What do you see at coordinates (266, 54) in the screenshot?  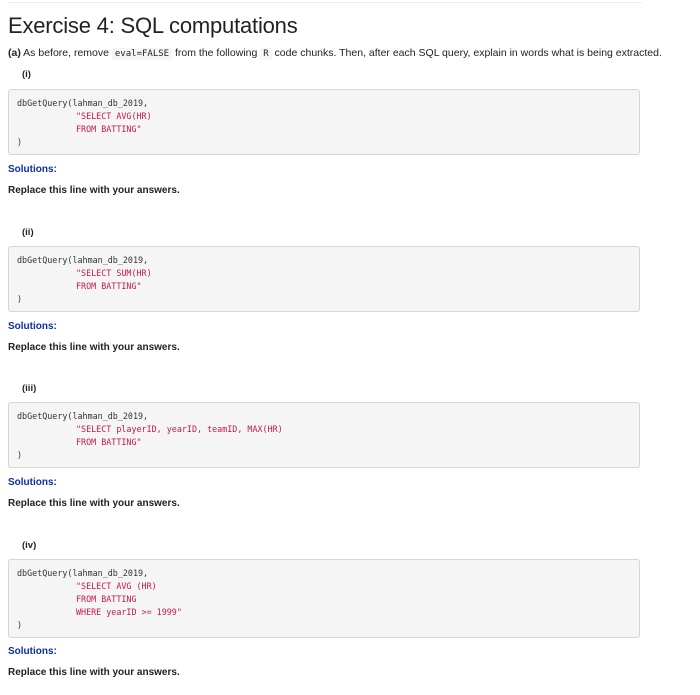 I see `inline-code-r: R` at bounding box center [266, 54].